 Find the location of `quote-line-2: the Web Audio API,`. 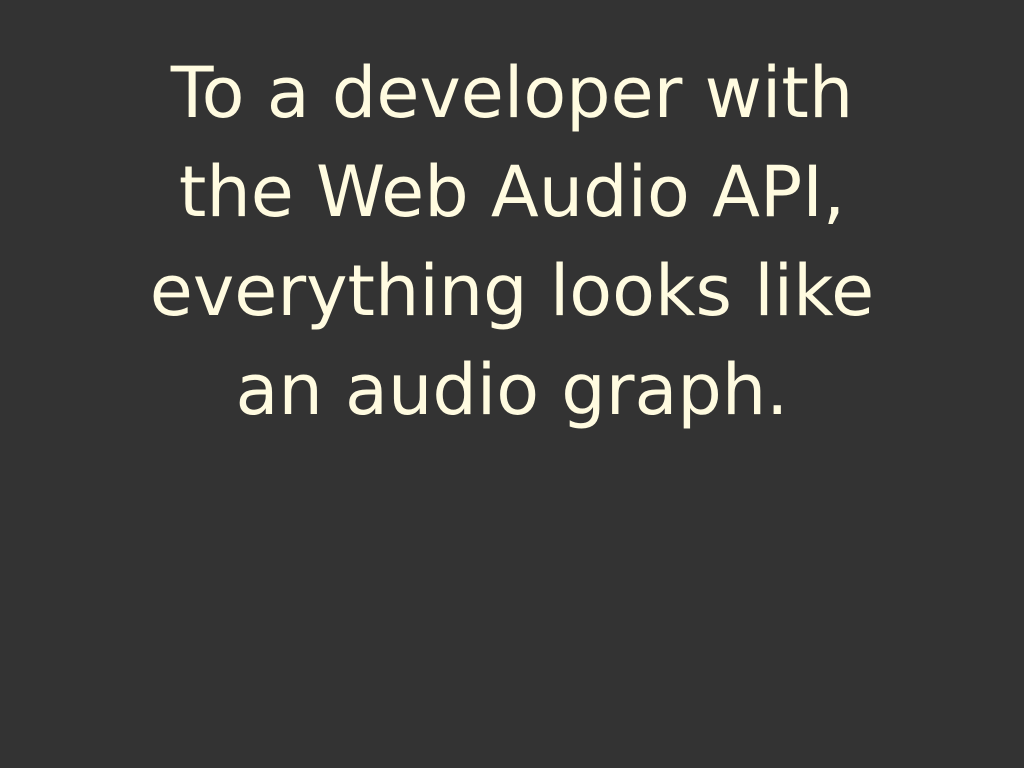

quote-line-2: the Web Audio API, is located at coordinates (512, 192).